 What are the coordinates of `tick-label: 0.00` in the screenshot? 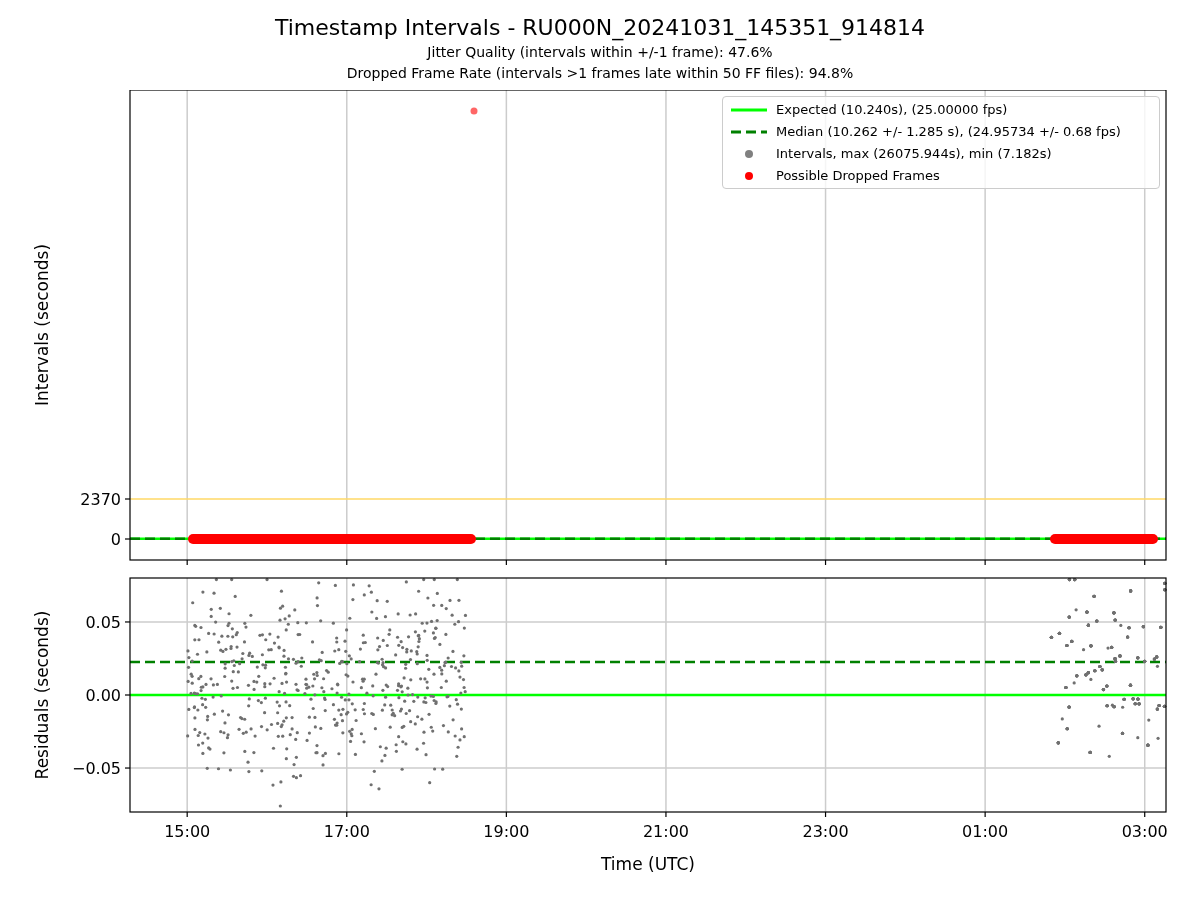 It's located at (103, 695).